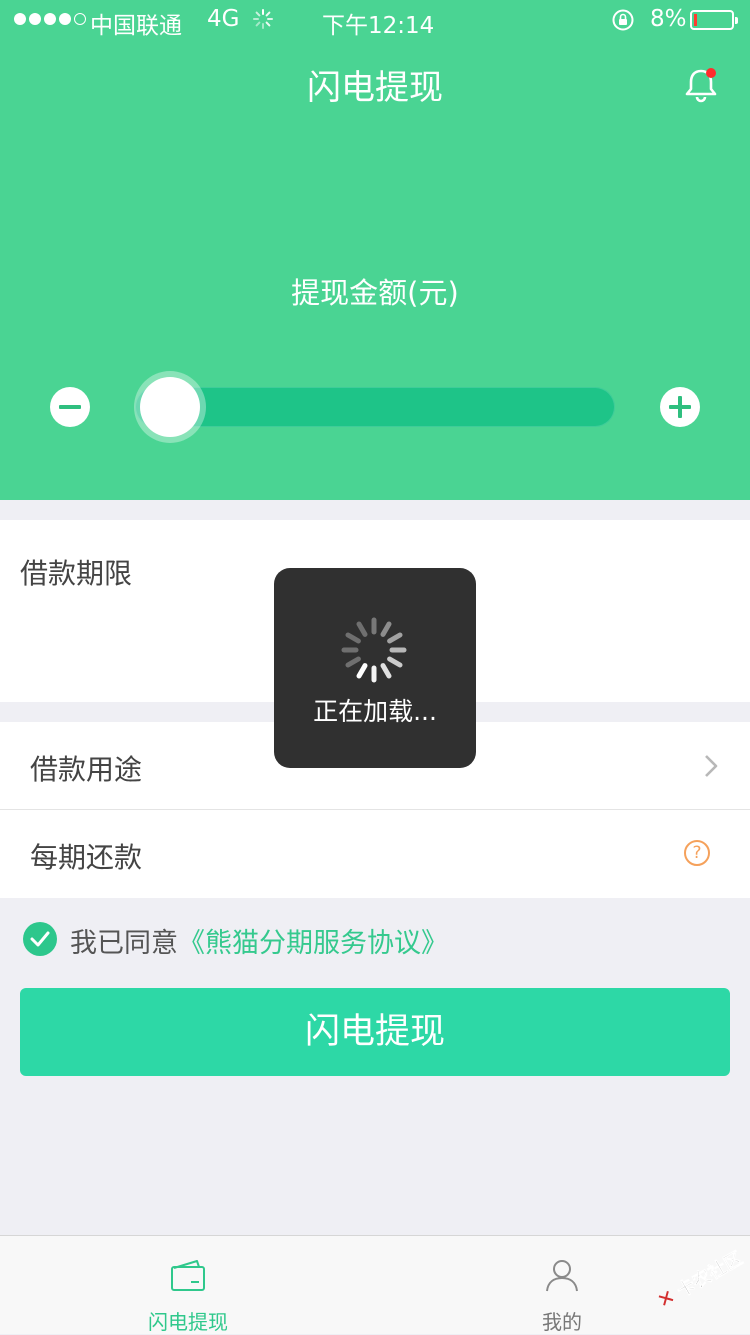  Describe the element at coordinates (378, 26) in the screenshot. I see `status-time: 下午12:14` at that location.